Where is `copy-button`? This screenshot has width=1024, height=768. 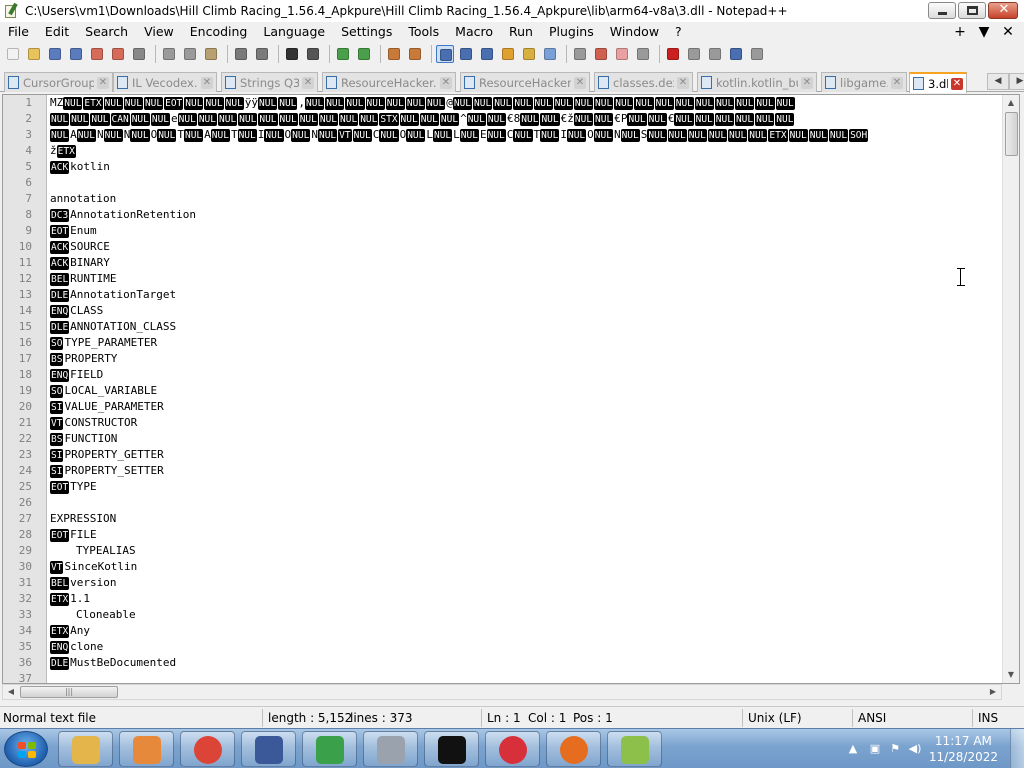
copy-button is located at coordinates (190, 54).